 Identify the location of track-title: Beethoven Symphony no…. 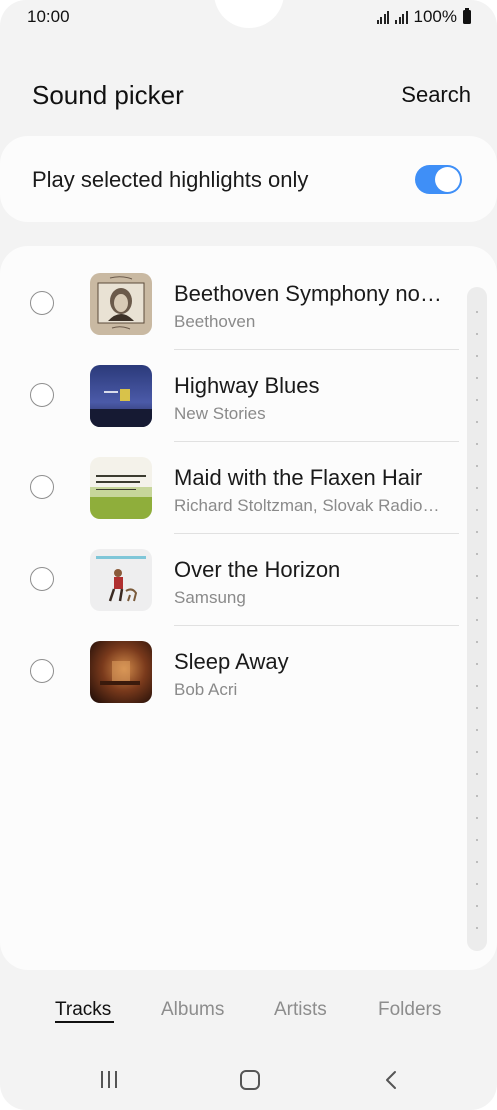
(308, 293).